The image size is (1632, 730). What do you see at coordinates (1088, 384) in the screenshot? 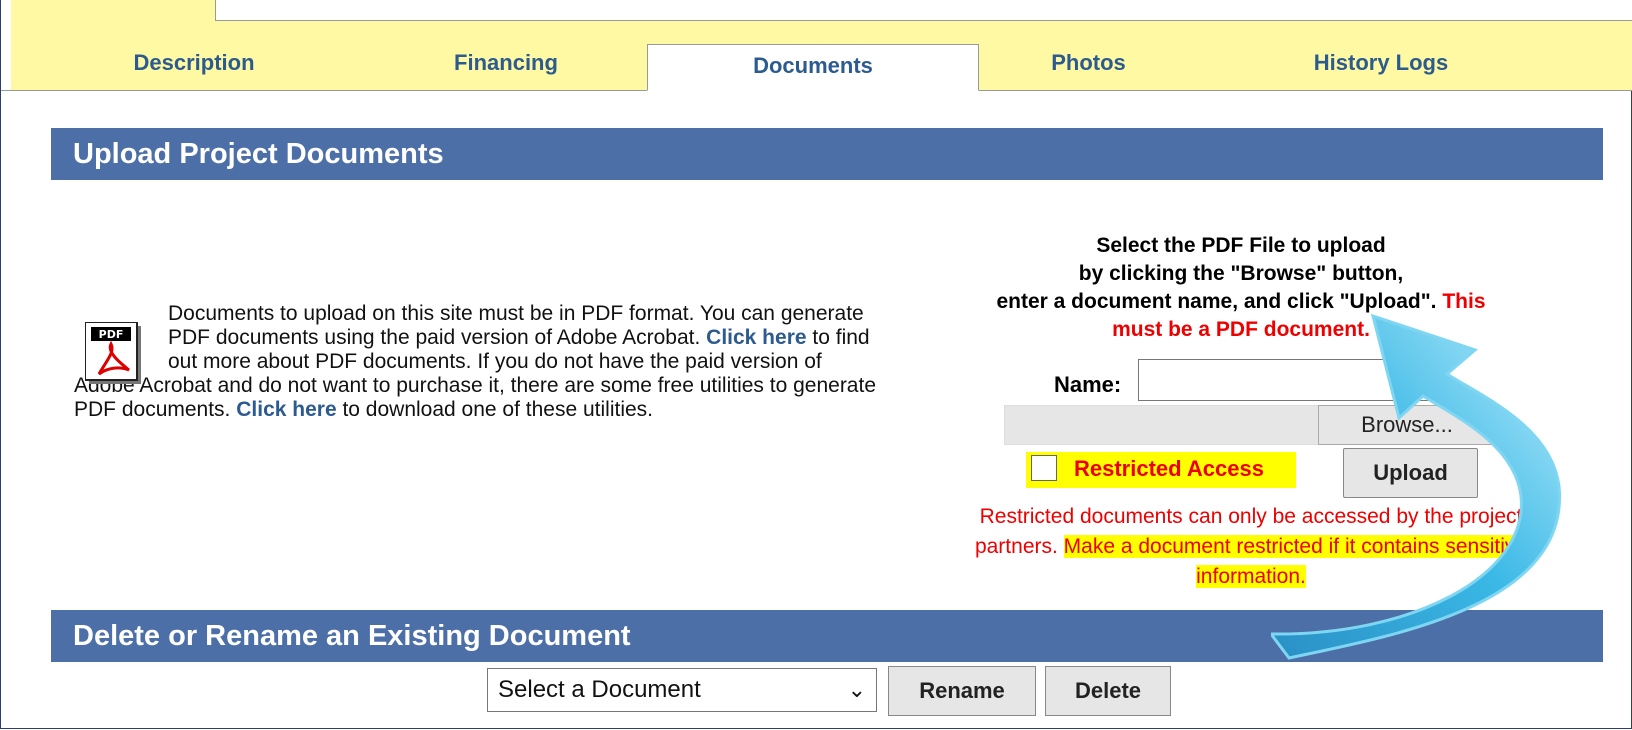
I see `name-label: Name:` at bounding box center [1088, 384].